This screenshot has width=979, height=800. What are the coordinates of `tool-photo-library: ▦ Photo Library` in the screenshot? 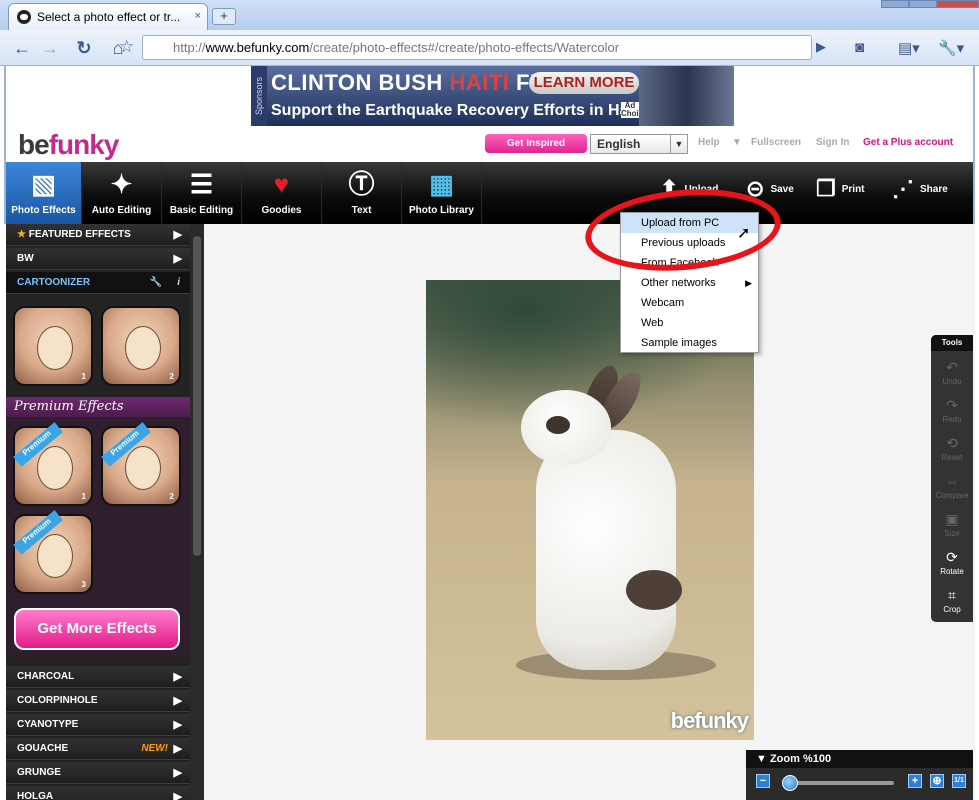 It's located at (442, 193).